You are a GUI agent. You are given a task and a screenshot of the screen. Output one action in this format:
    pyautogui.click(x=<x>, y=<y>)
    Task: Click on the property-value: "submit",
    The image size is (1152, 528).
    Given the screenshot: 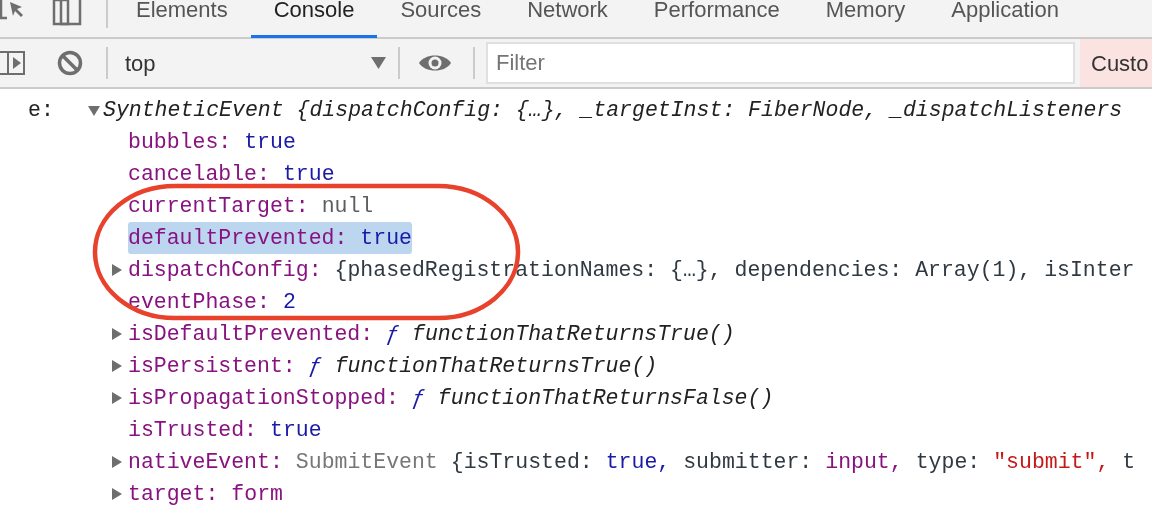 What is the action you would take?
    pyautogui.click(x=1051, y=462)
    